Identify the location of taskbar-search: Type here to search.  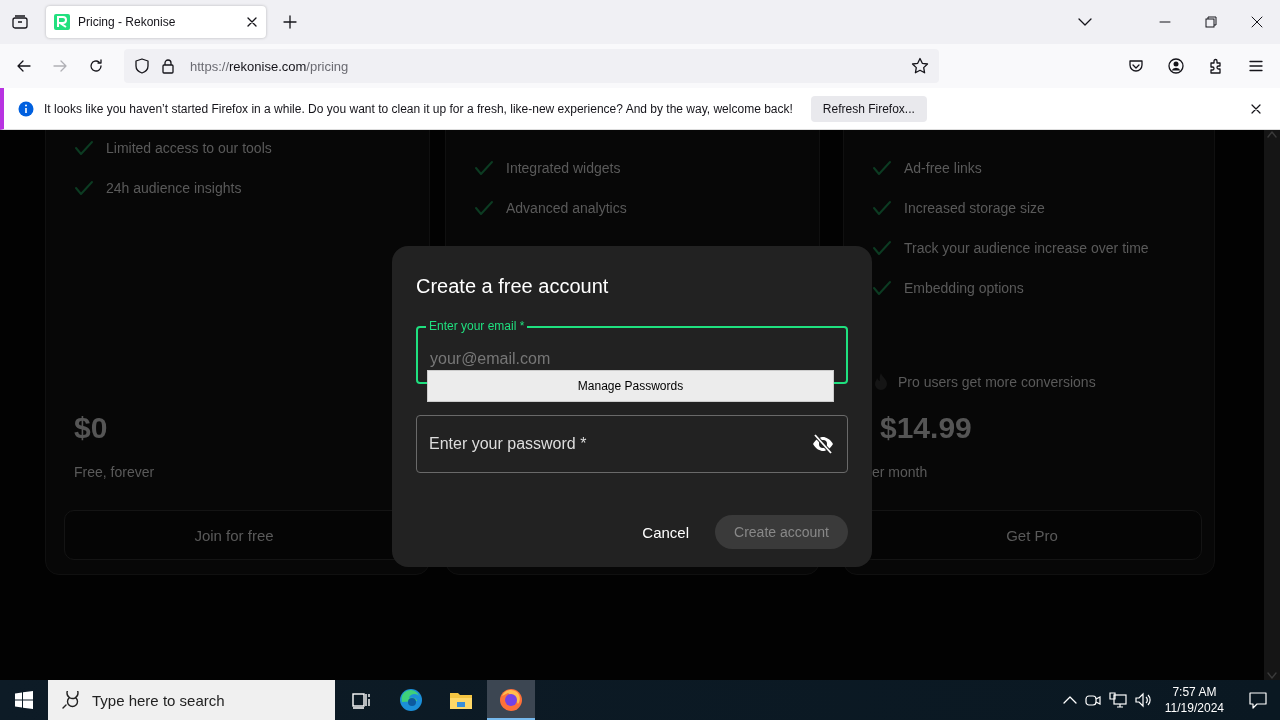
(191, 700).